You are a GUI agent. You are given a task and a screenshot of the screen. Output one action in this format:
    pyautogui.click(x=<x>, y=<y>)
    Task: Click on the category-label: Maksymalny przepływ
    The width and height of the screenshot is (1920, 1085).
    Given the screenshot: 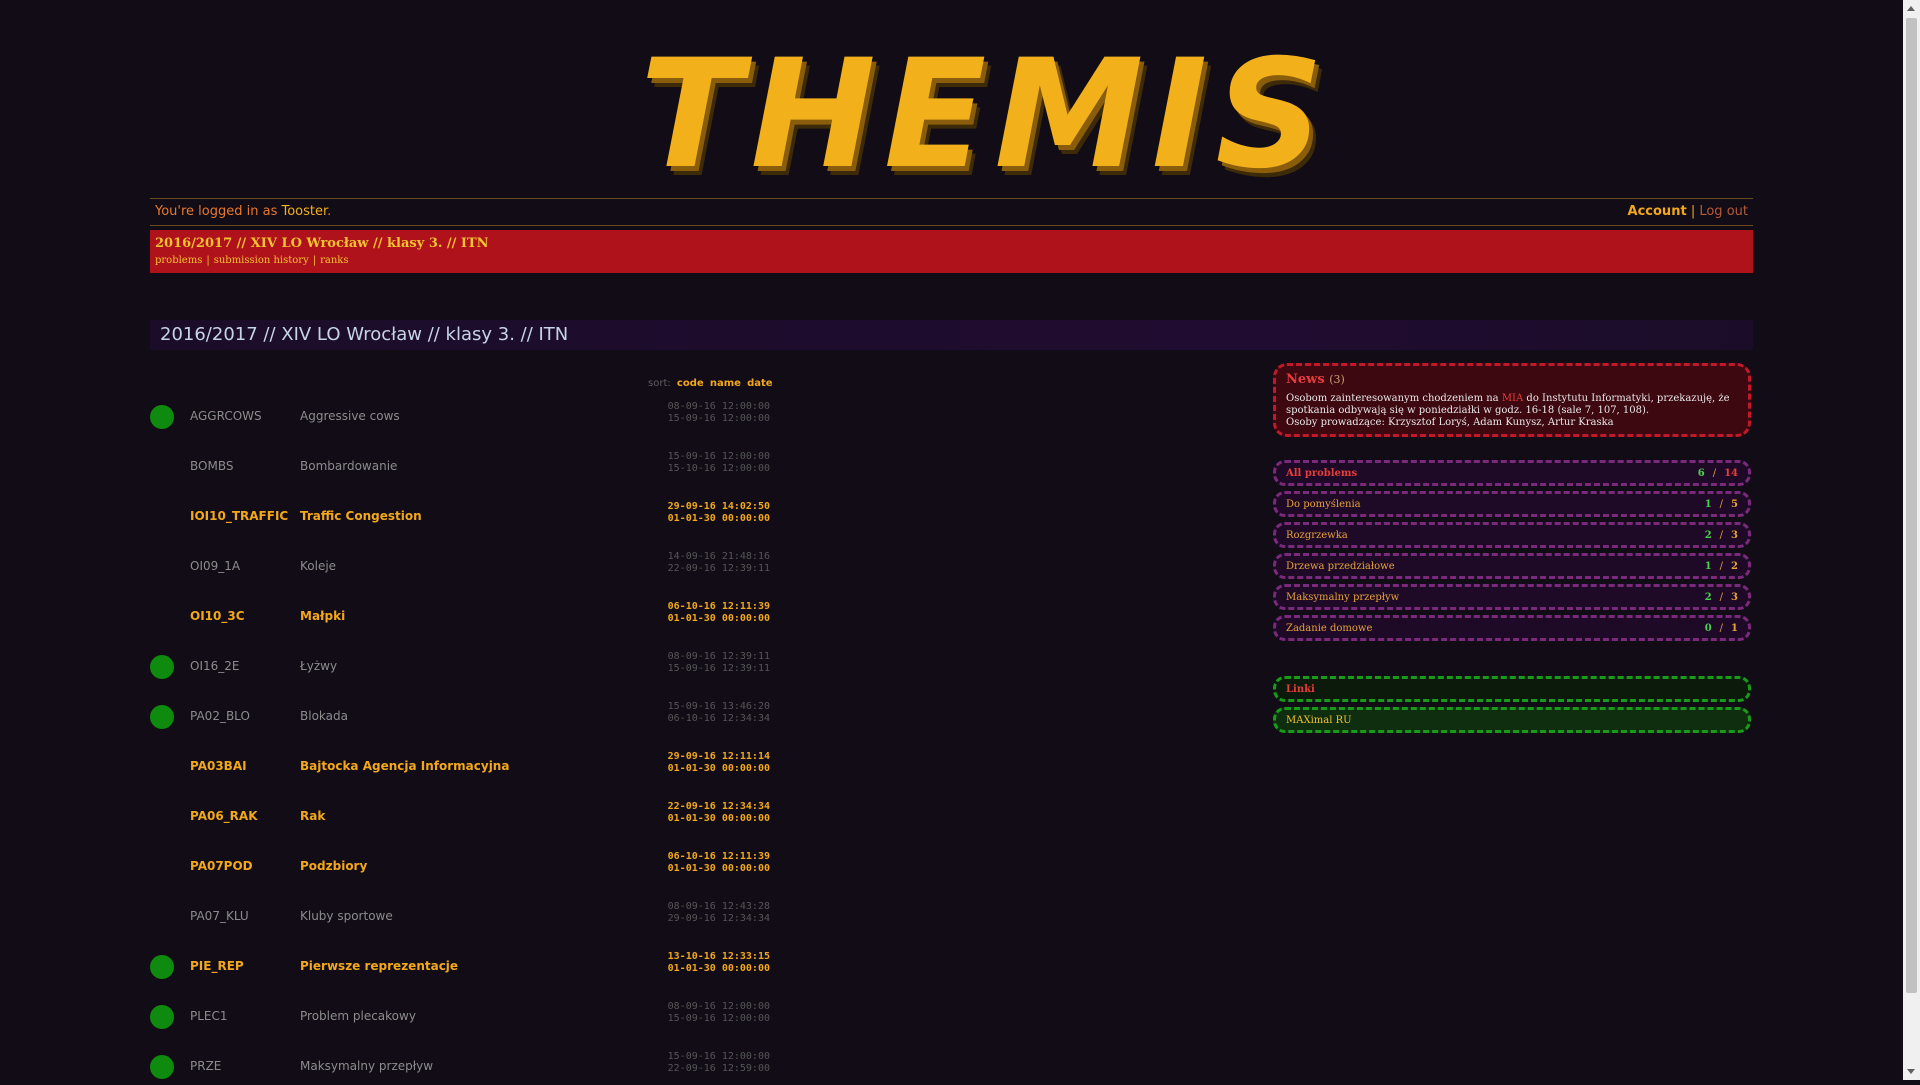 What is the action you would take?
    pyautogui.click(x=1342, y=597)
    